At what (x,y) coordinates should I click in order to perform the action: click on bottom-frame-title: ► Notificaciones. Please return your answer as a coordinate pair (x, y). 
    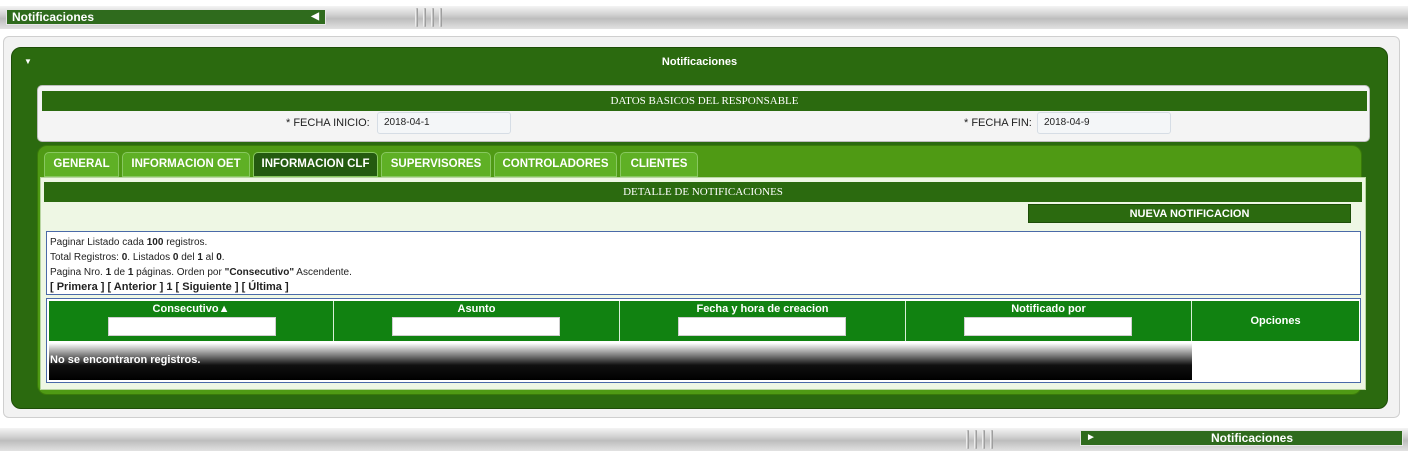
    Looking at the image, I should click on (1241, 438).